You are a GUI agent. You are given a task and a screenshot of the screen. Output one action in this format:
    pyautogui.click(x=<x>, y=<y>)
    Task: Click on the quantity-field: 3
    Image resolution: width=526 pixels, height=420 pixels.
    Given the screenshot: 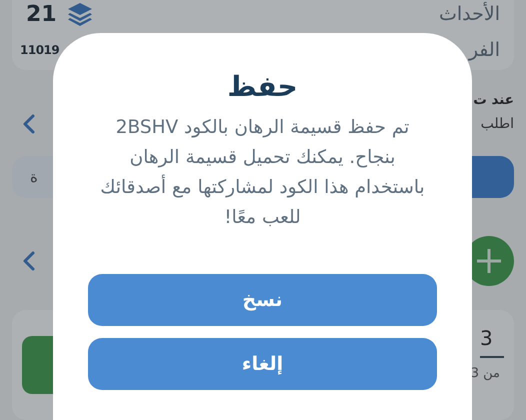 What is the action you would take?
    pyautogui.click(x=492, y=342)
    